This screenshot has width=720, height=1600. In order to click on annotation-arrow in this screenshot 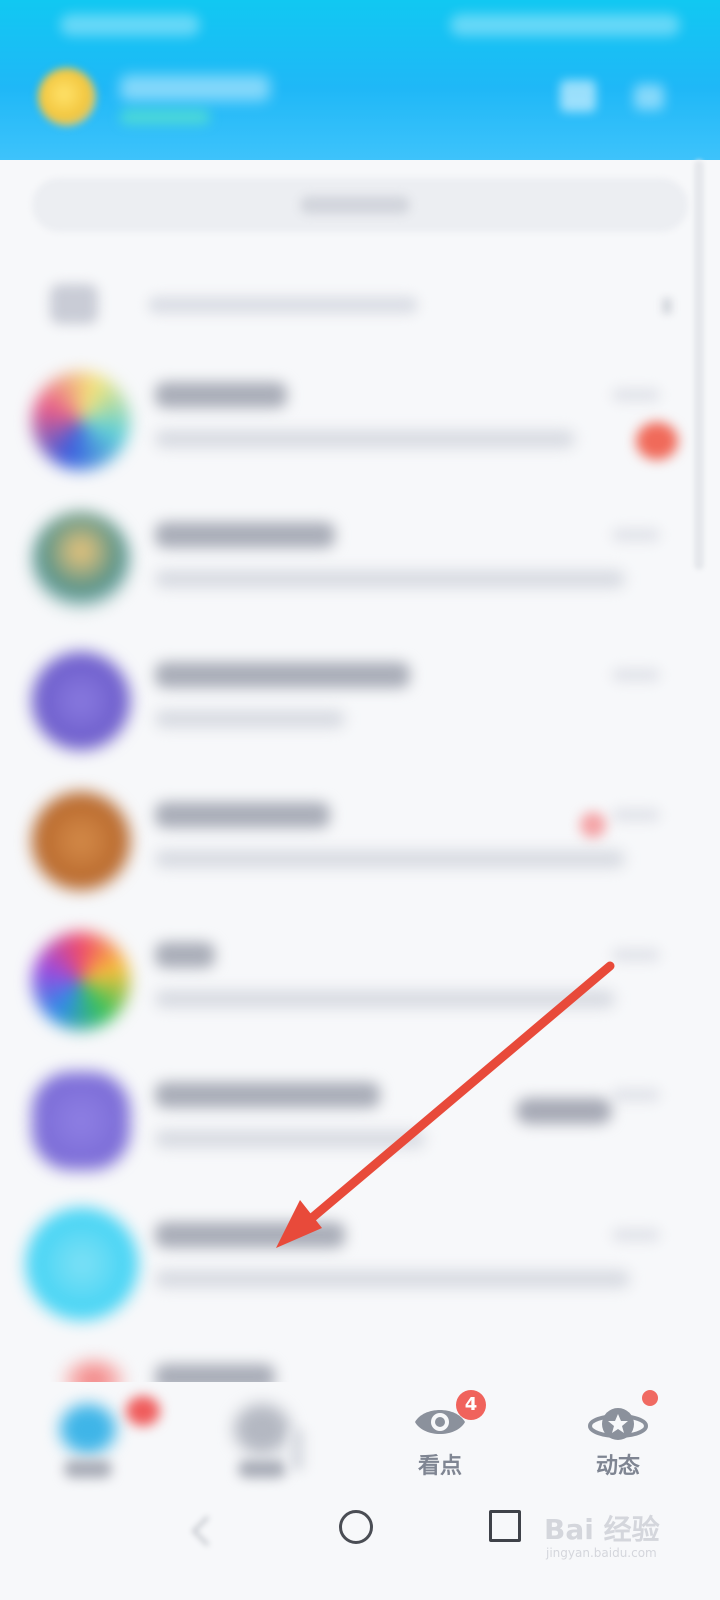, I will do `click(445, 1104)`.